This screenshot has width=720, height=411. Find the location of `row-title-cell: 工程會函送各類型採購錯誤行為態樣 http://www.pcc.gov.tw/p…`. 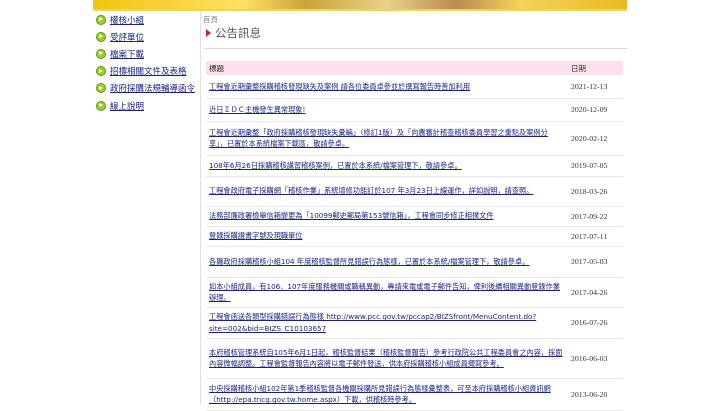

row-title-cell: 工程會函送各類型採購錯誤行為態樣 http://www.pcc.gov.tw/p… is located at coordinates (387, 323).